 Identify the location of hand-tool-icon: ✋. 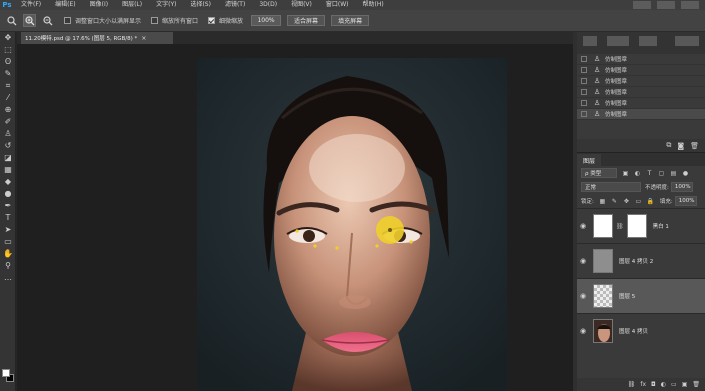
(8, 254).